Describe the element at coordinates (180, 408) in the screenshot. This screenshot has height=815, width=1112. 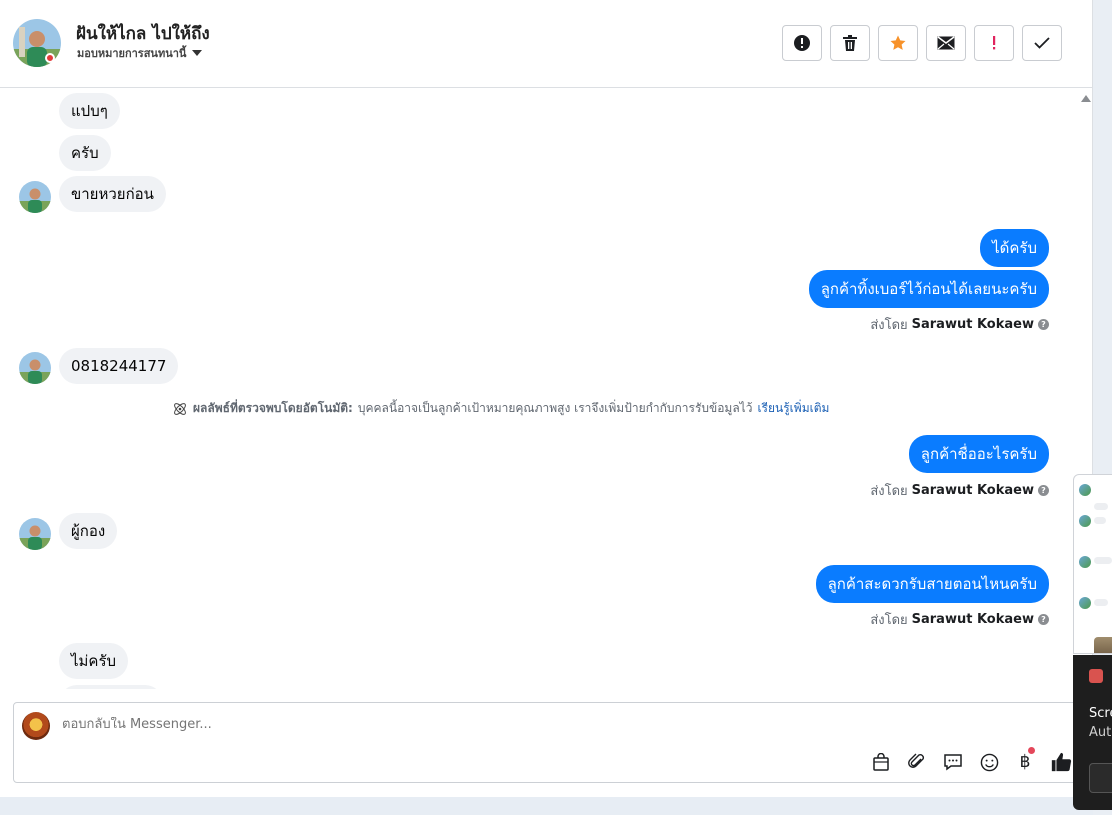
I see `atom-icon` at that location.